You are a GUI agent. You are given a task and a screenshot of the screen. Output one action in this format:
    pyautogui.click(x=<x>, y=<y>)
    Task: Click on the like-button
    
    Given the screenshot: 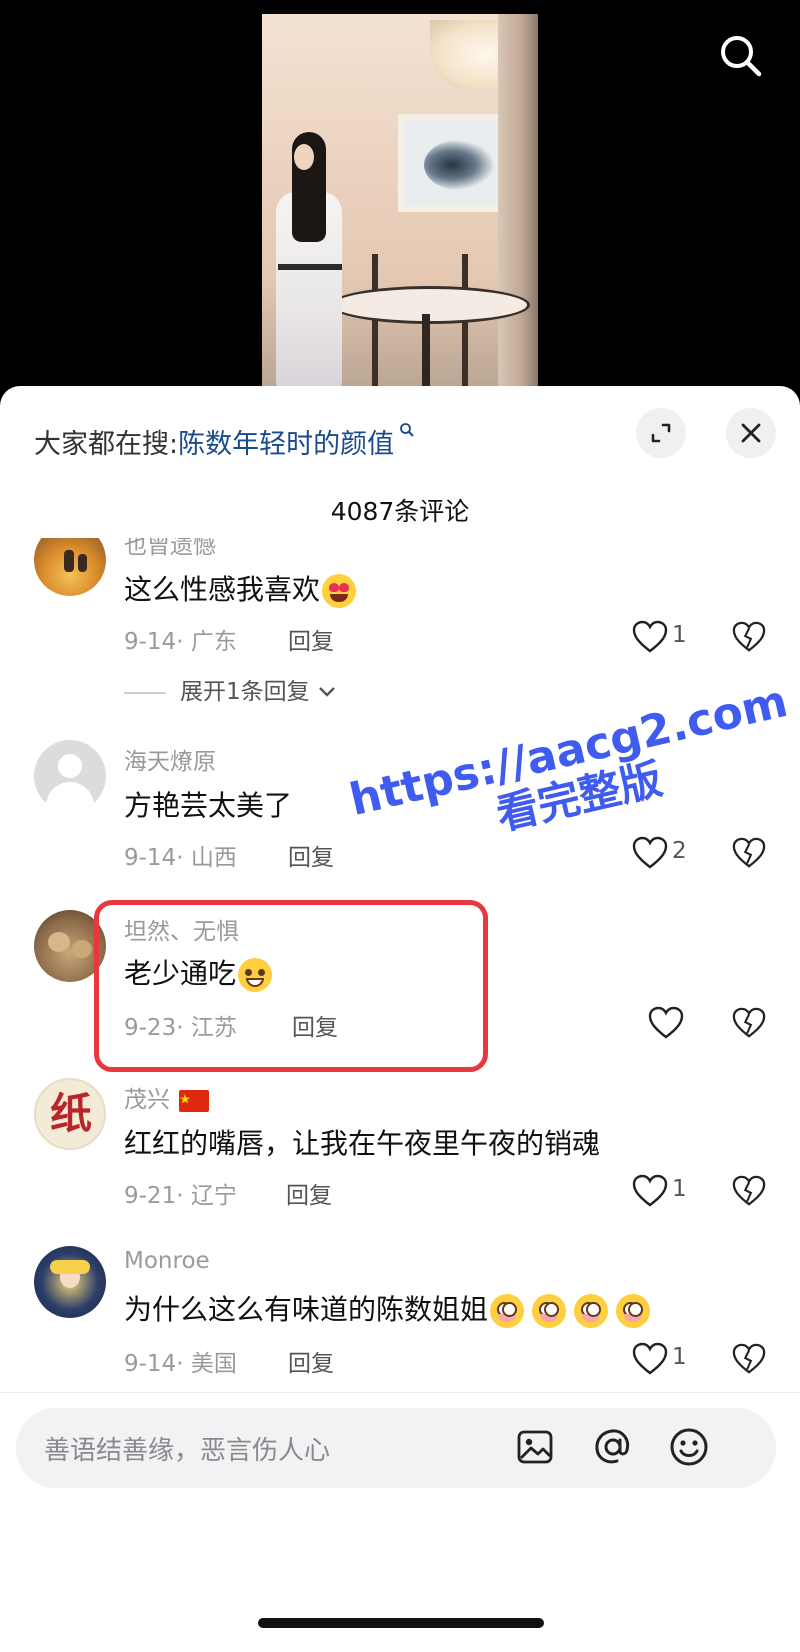 What is the action you would take?
    pyautogui.click(x=683, y=1023)
    